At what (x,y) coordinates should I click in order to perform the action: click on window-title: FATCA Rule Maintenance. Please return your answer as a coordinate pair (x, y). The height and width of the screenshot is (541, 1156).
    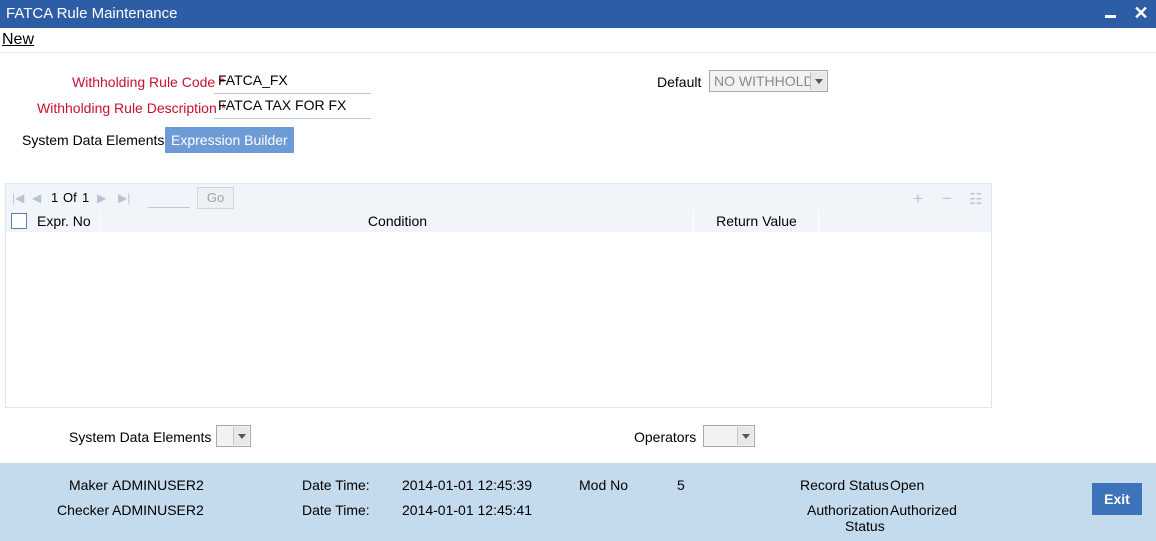
    Looking at the image, I should click on (92, 13).